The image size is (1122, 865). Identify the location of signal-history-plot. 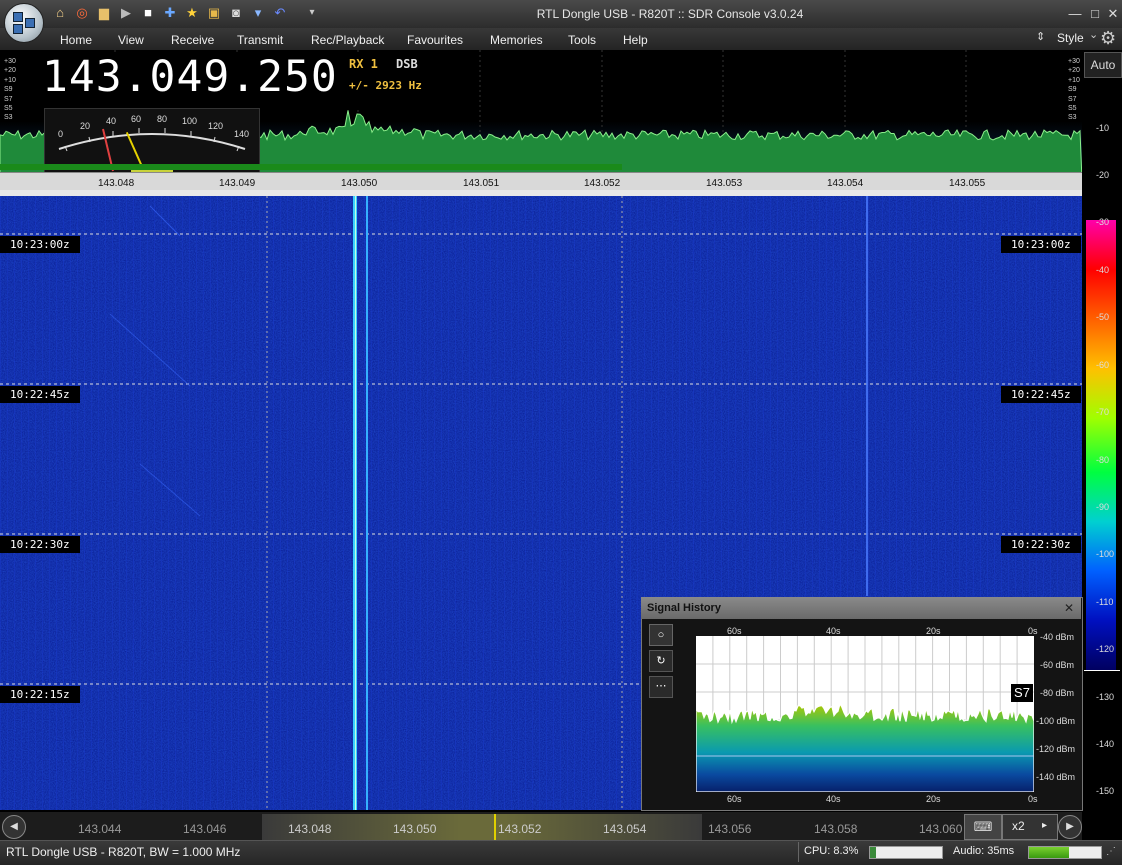
(865, 714).